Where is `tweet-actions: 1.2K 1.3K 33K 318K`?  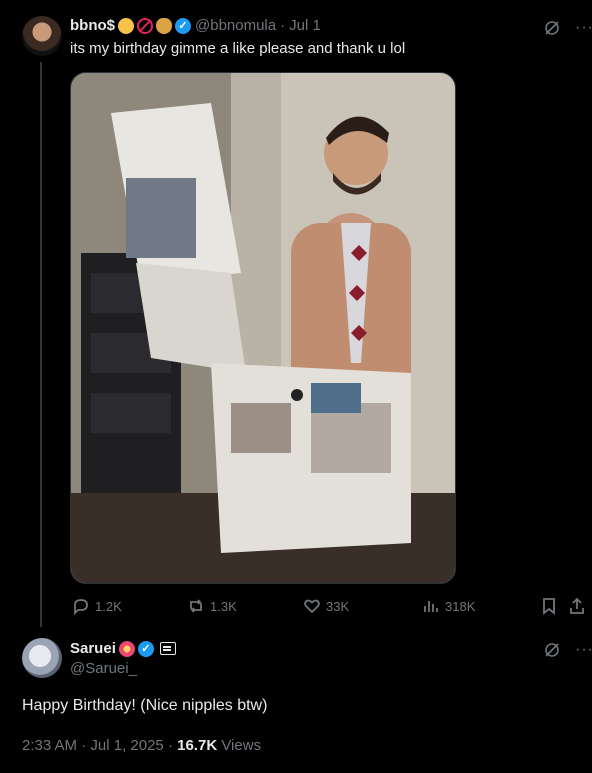 tweet-actions: 1.2K 1.3K 33K 318K is located at coordinates (328, 607).